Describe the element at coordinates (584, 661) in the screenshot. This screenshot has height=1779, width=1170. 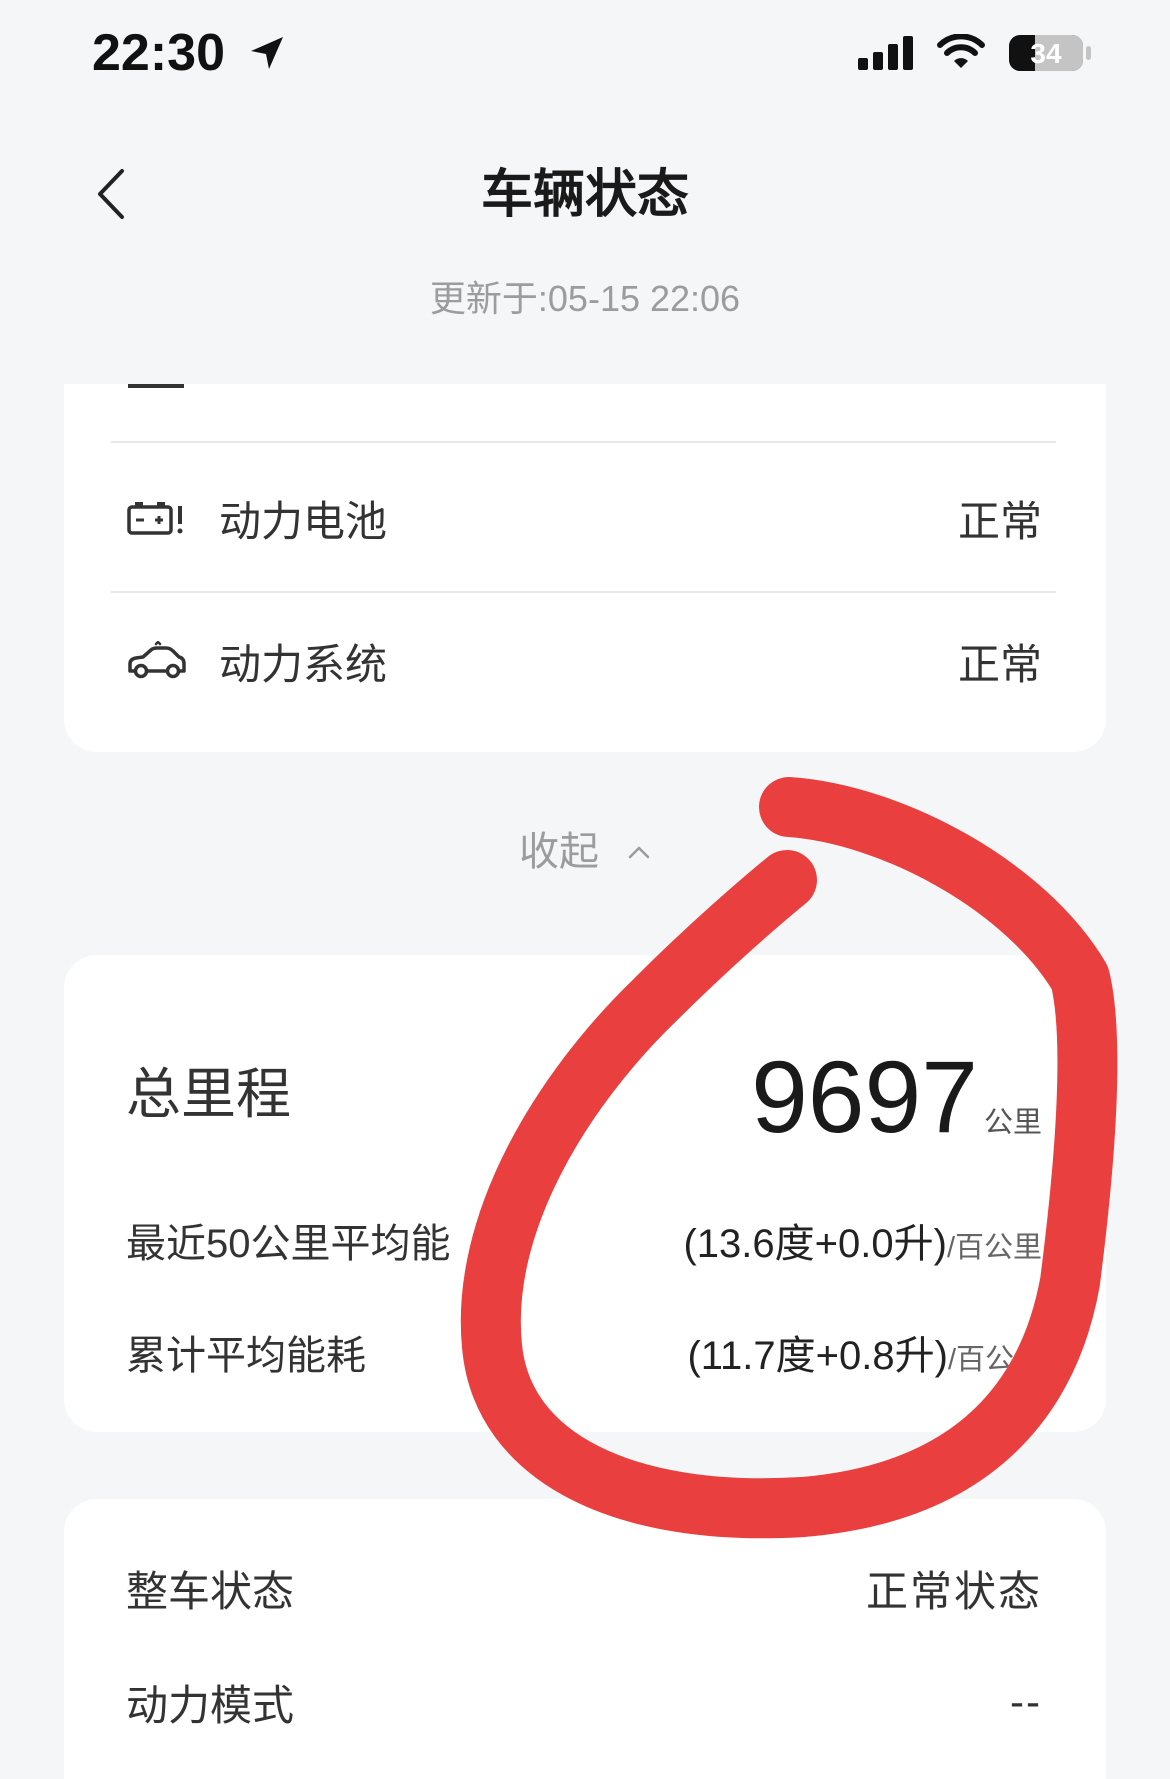
I see `status-row-power-system: 动力系统 正常` at that location.